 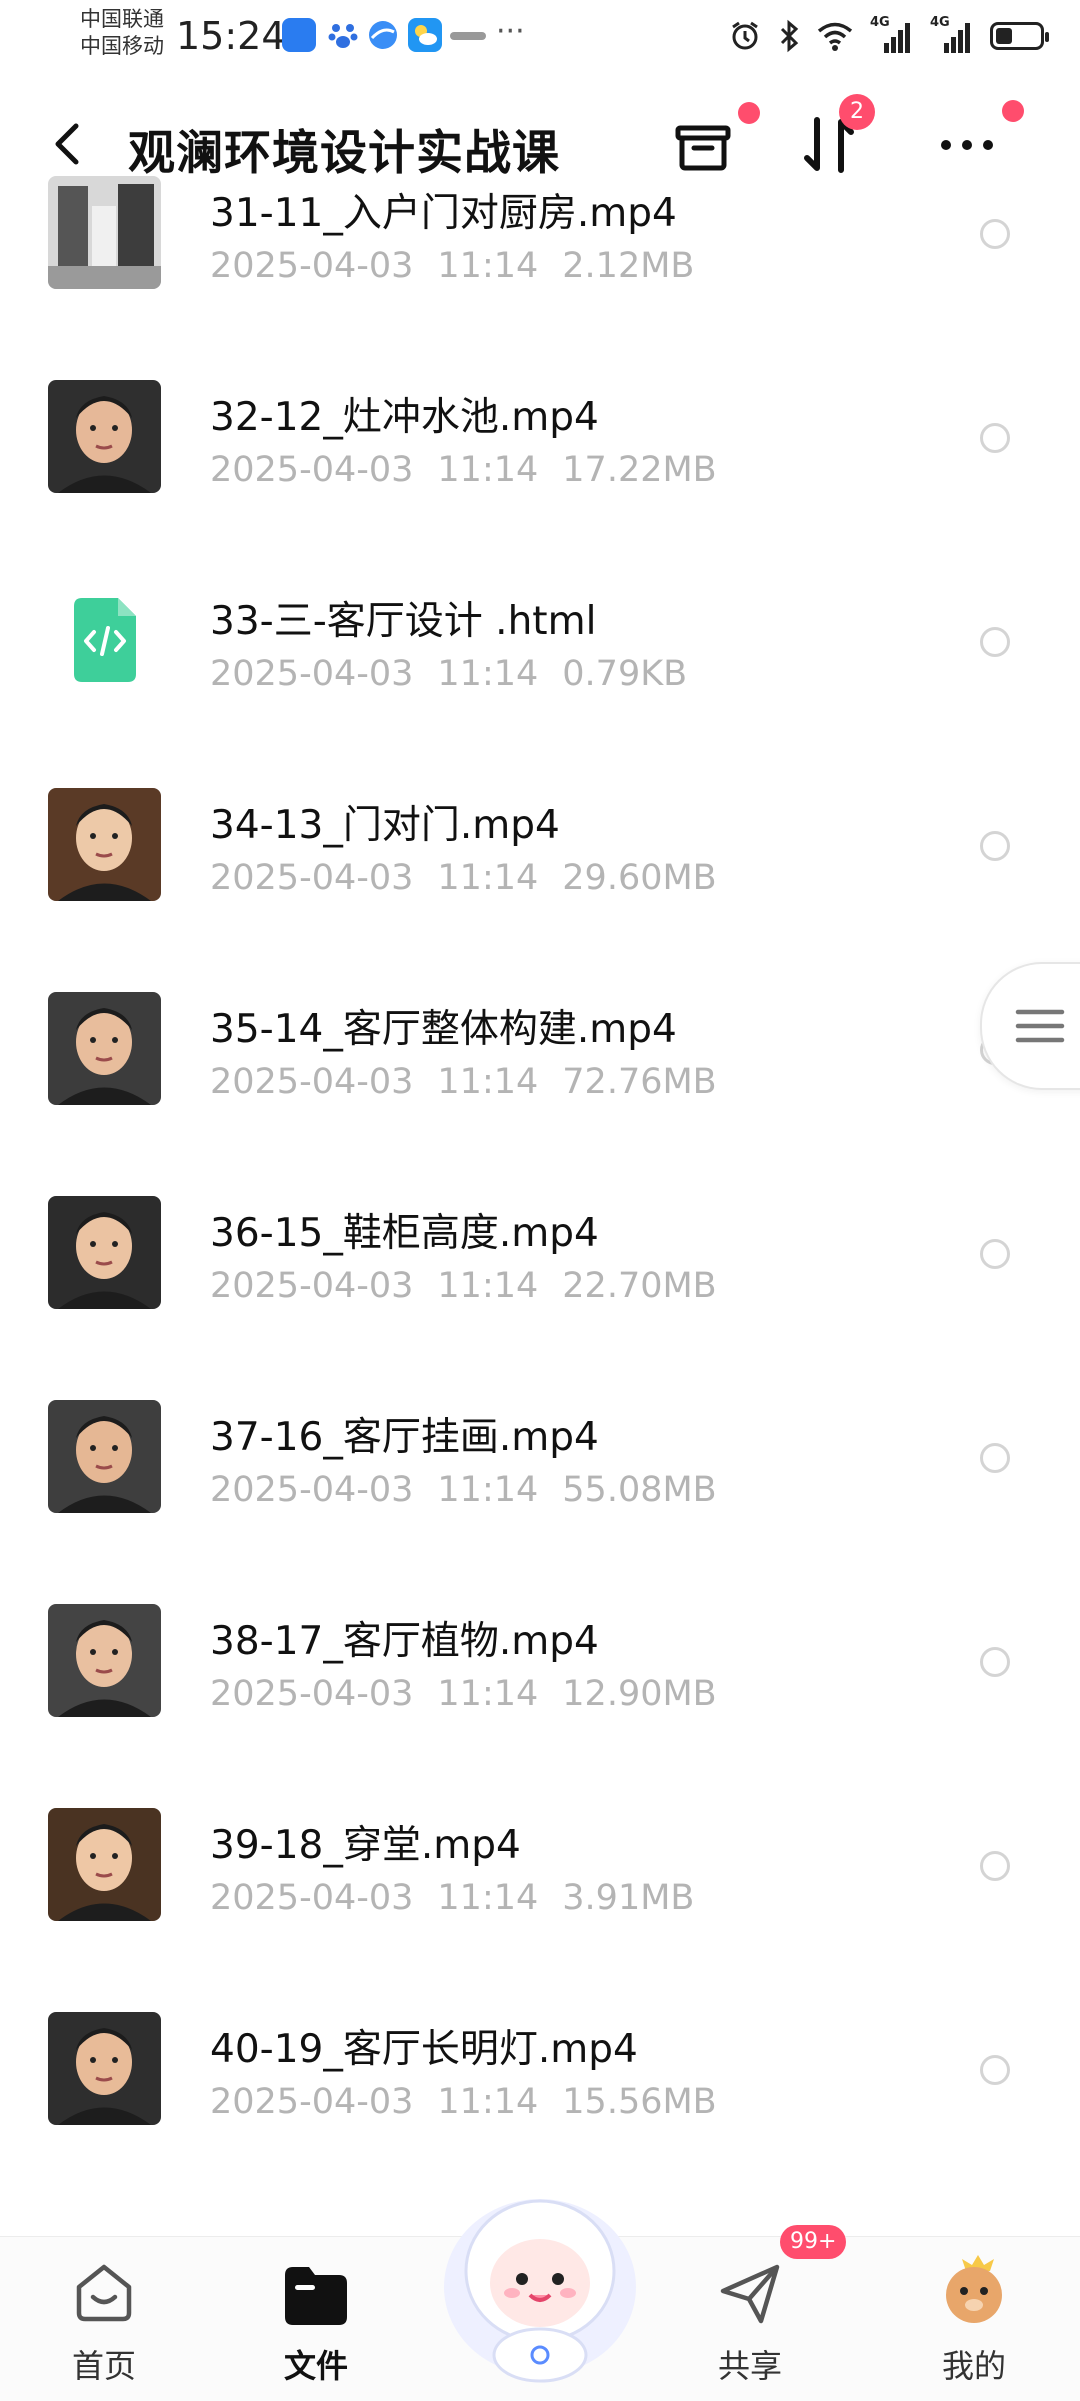 I want to click on file-meta: 2025-04-03 11:14 55.08MB, so click(x=463, y=1490).